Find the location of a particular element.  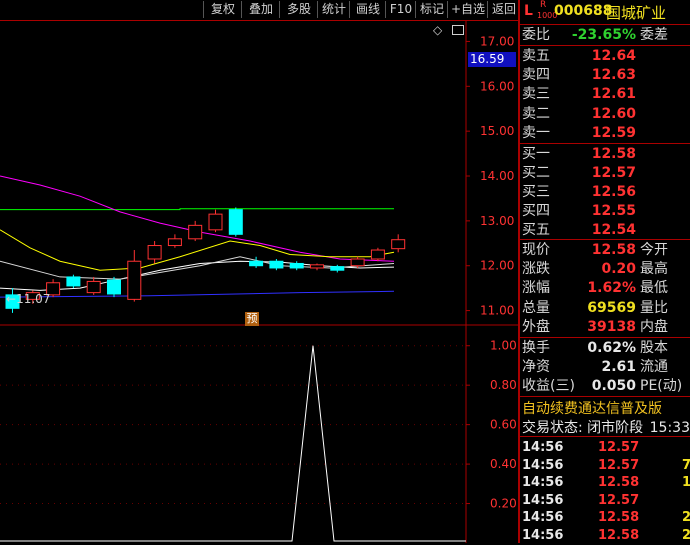

trade-tick-row: 14:56 12.57 7 is located at coordinates (605, 466).